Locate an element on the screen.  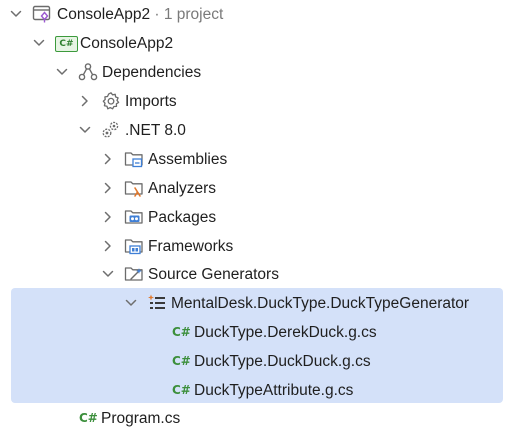
solution-name: ConsoleApp2 is located at coordinates (104, 14).